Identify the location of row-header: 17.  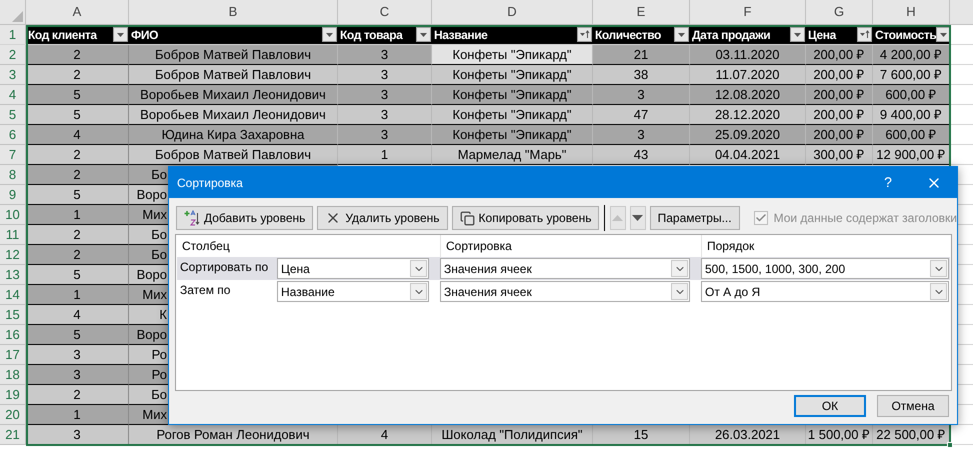
(13, 355).